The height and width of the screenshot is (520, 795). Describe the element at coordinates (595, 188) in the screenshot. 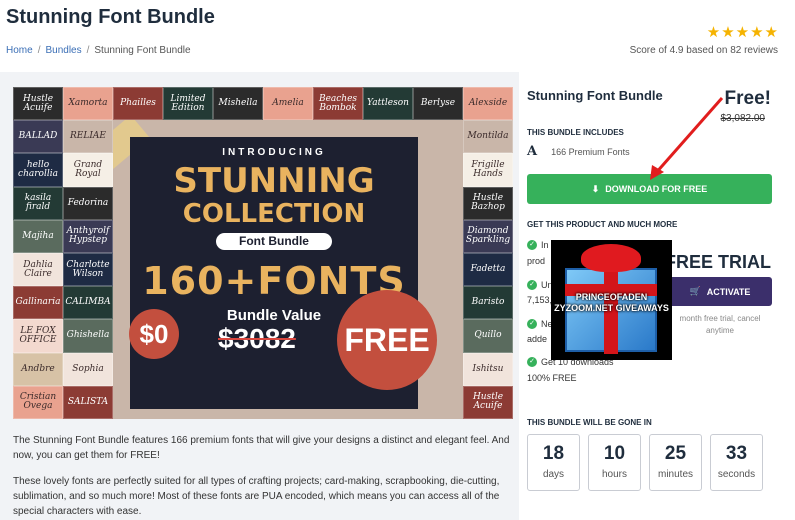

I see `download-icon: ⬇` at that location.